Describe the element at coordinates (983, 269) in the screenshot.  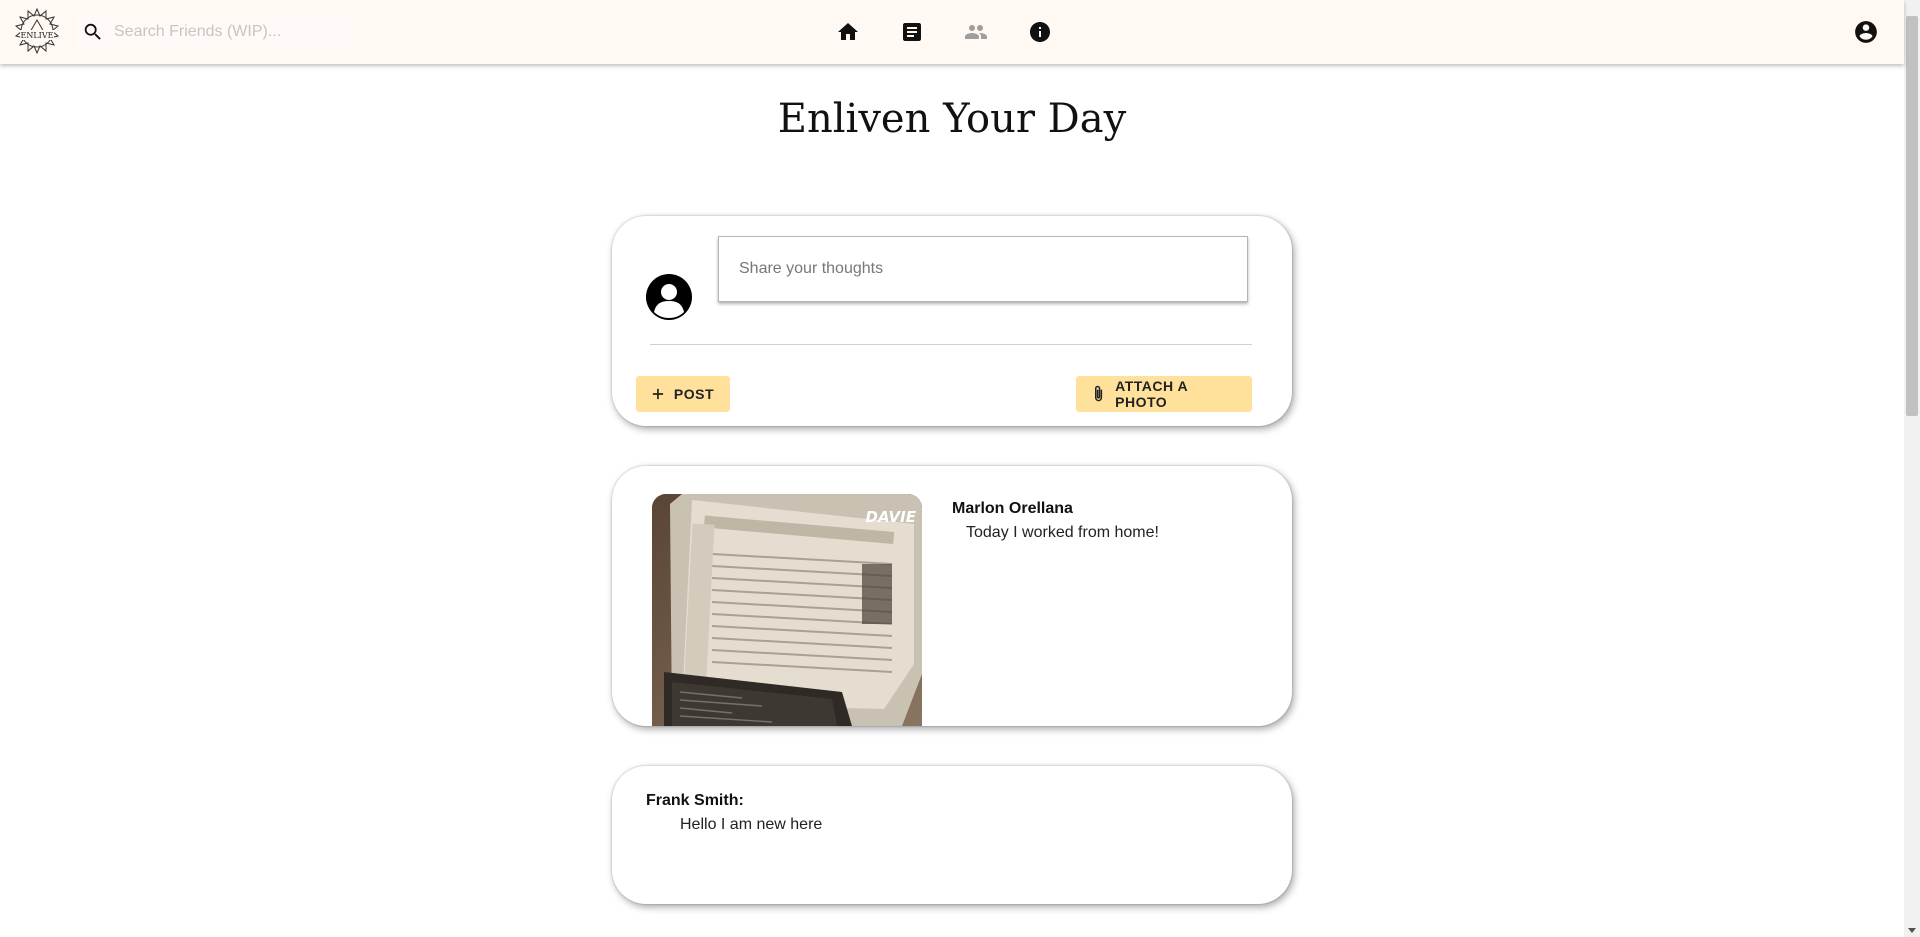
I see `share-thoughts-input` at that location.